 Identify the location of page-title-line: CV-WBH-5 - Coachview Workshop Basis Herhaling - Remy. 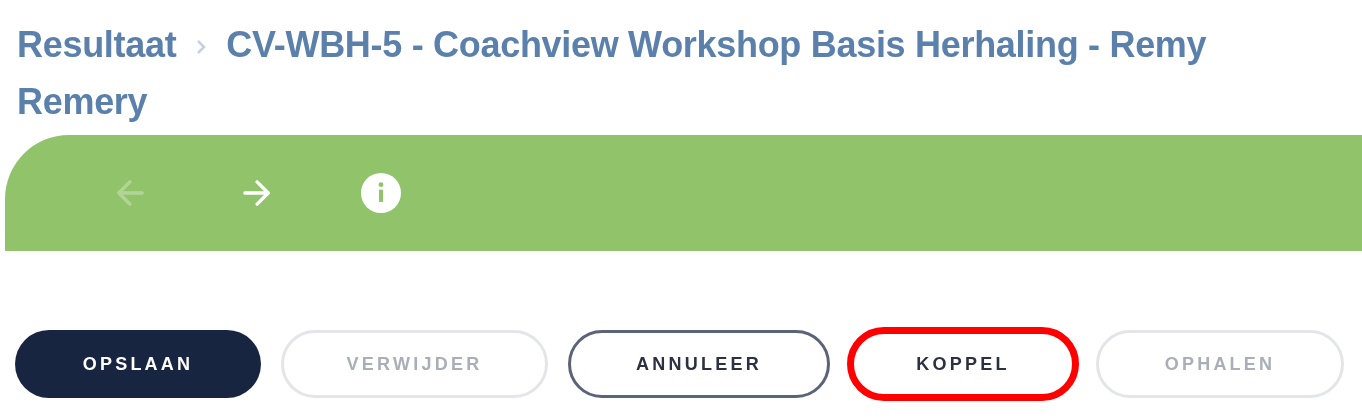
(716, 44).